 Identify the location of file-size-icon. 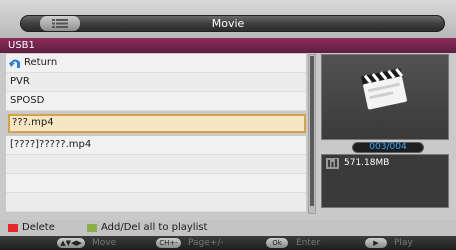
(332, 163).